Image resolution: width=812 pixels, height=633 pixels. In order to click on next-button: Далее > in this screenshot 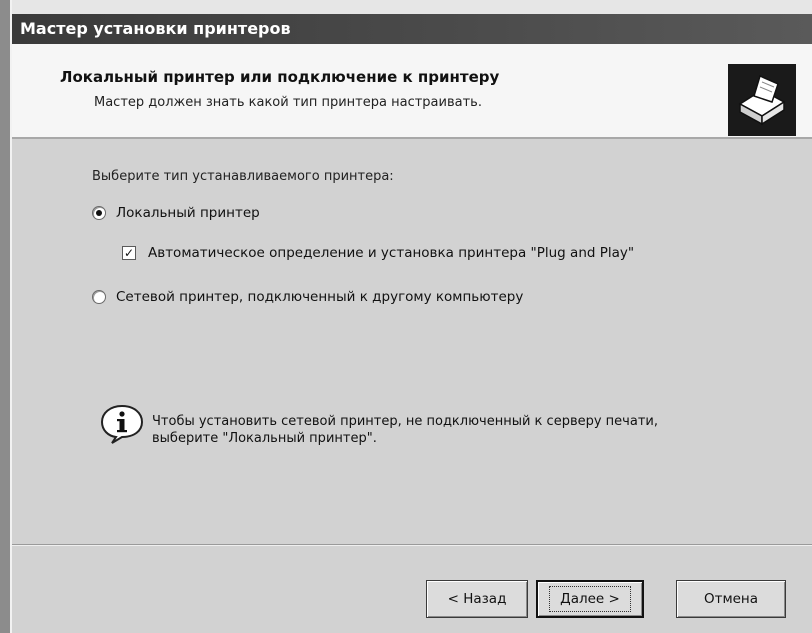, I will do `click(590, 599)`.